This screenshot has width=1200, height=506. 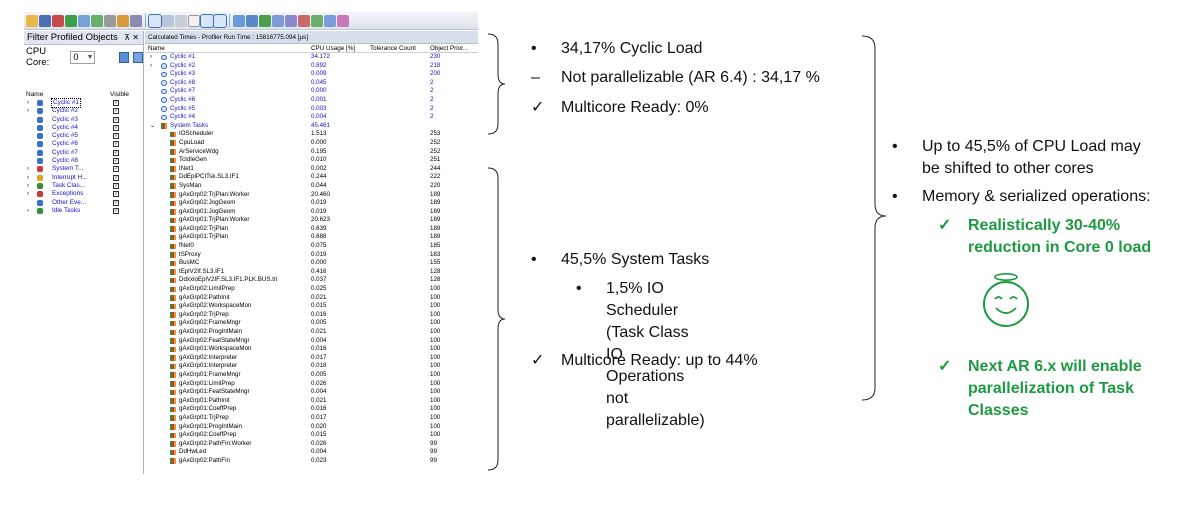 What do you see at coordinates (45, 20) in the screenshot?
I see `save-icon` at bounding box center [45, 20].